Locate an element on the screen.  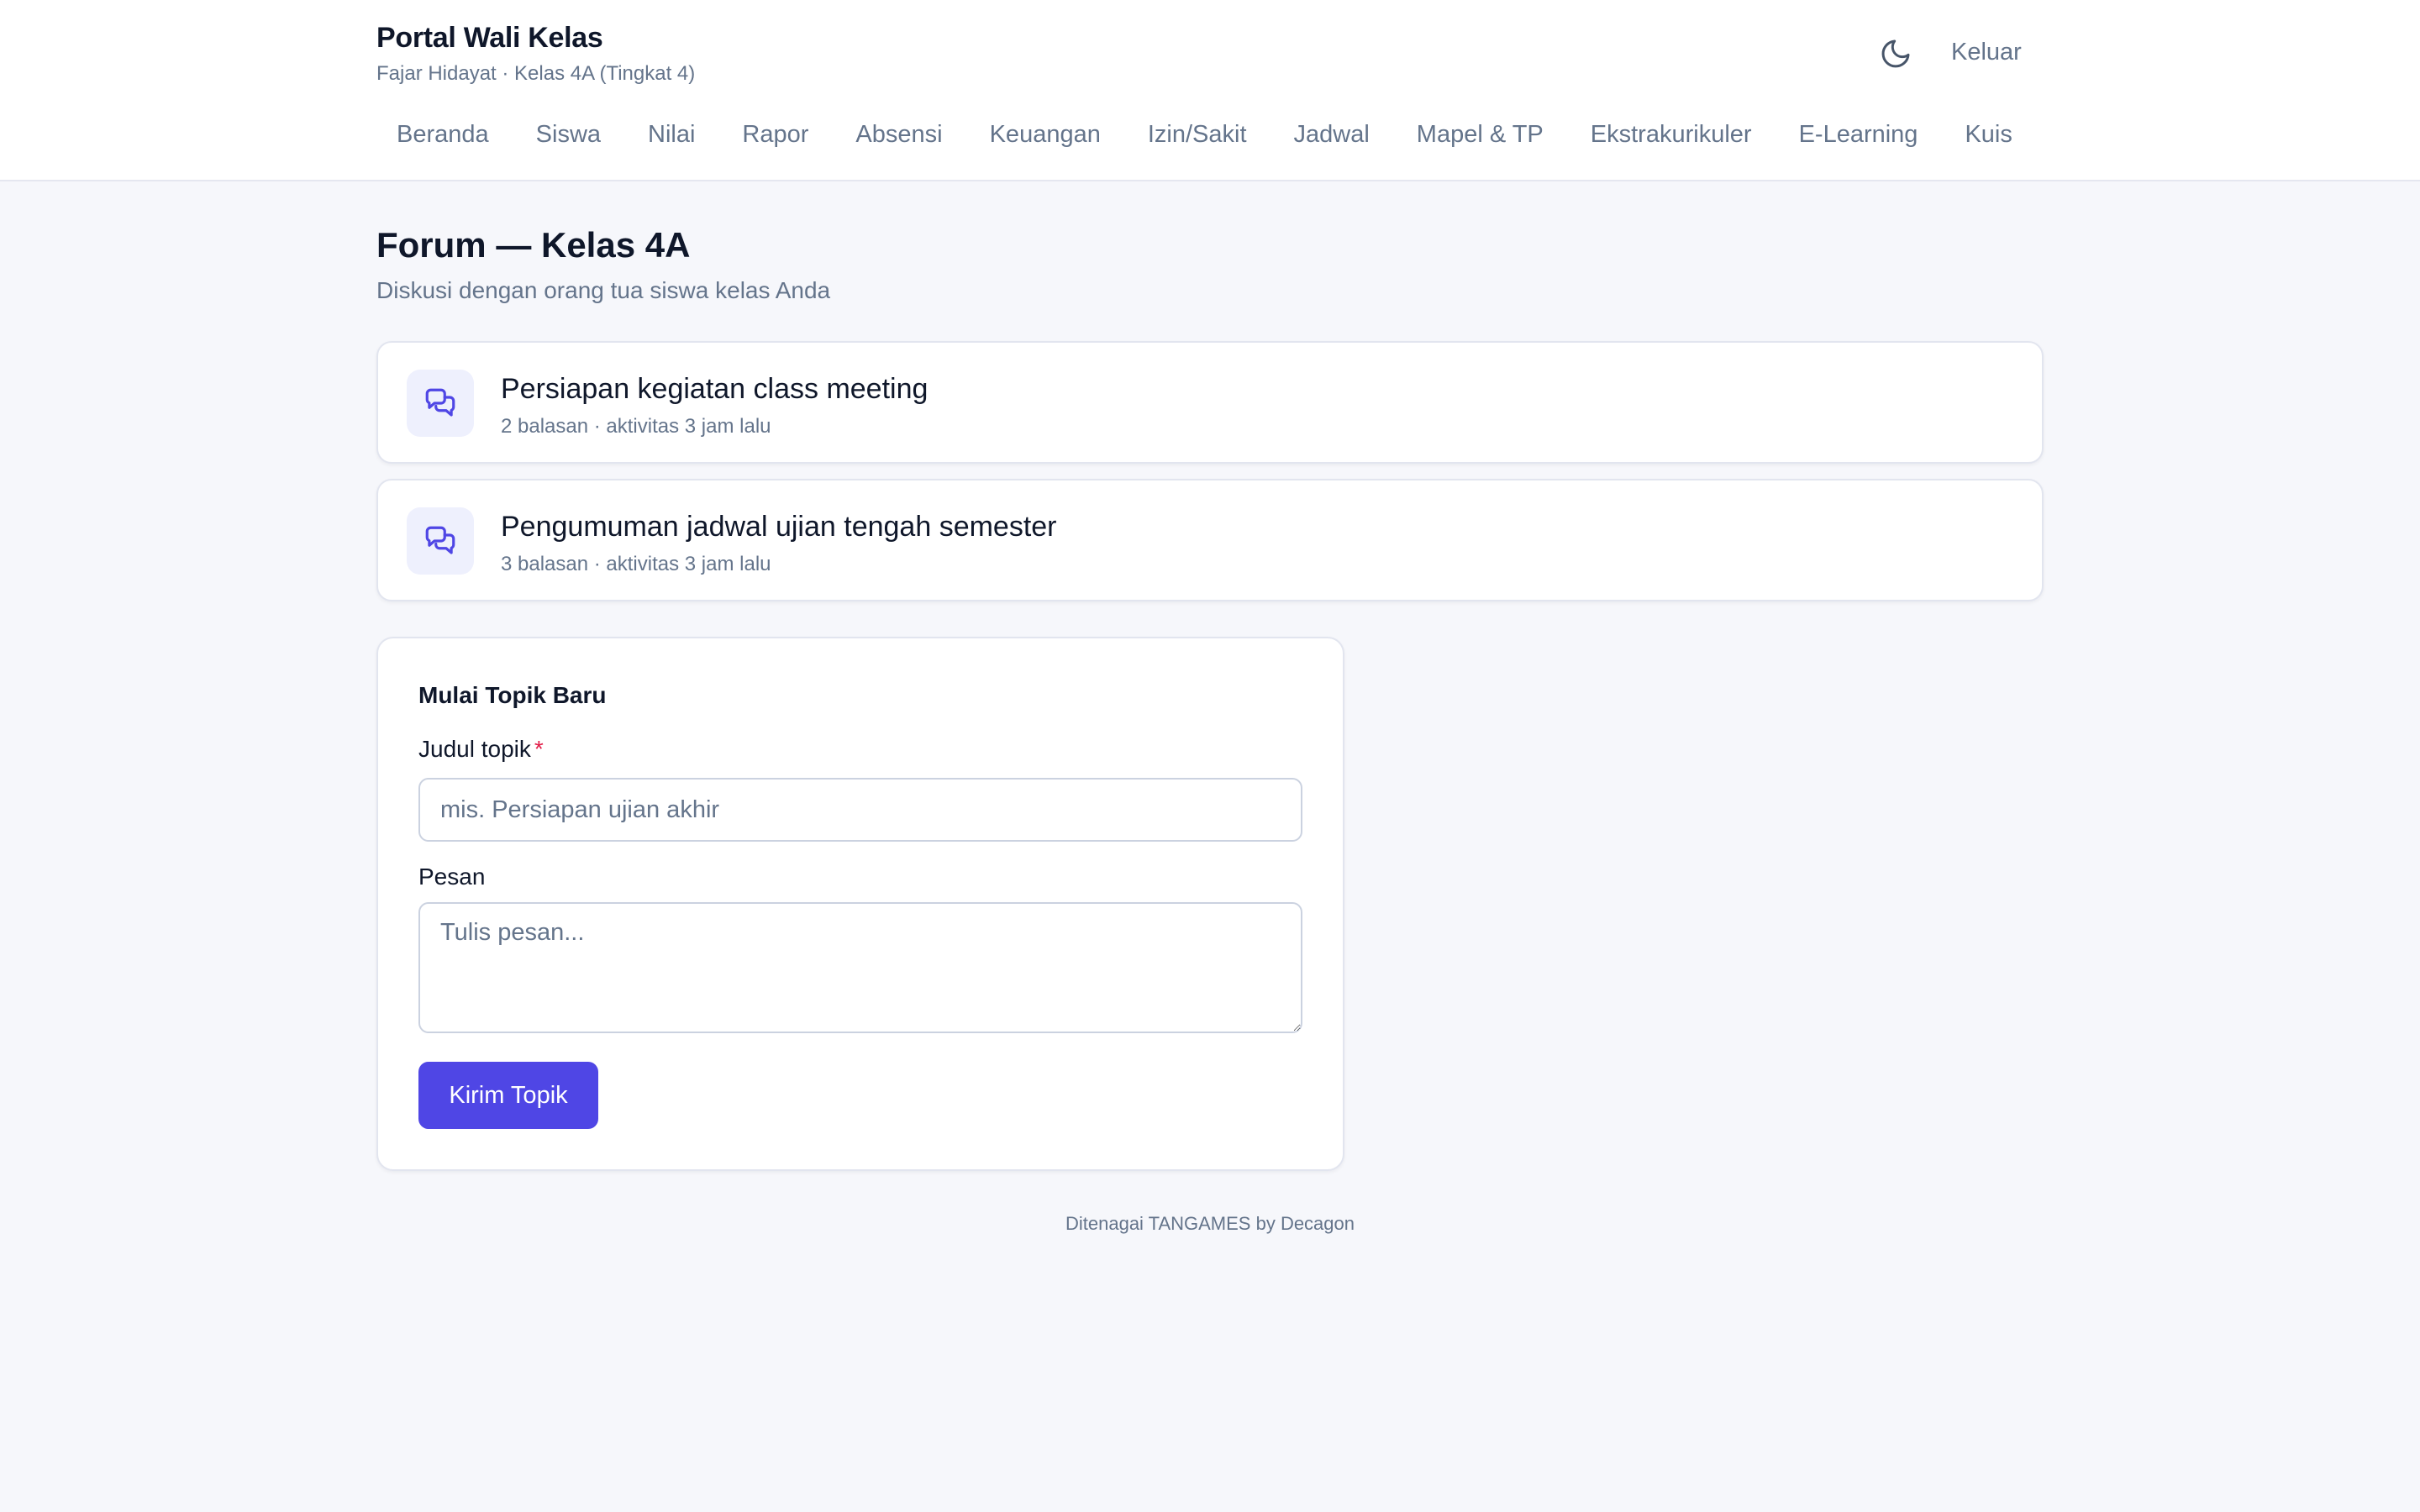
nav-item-jadwal: Jadwal is located at coordinates (1332, 134).